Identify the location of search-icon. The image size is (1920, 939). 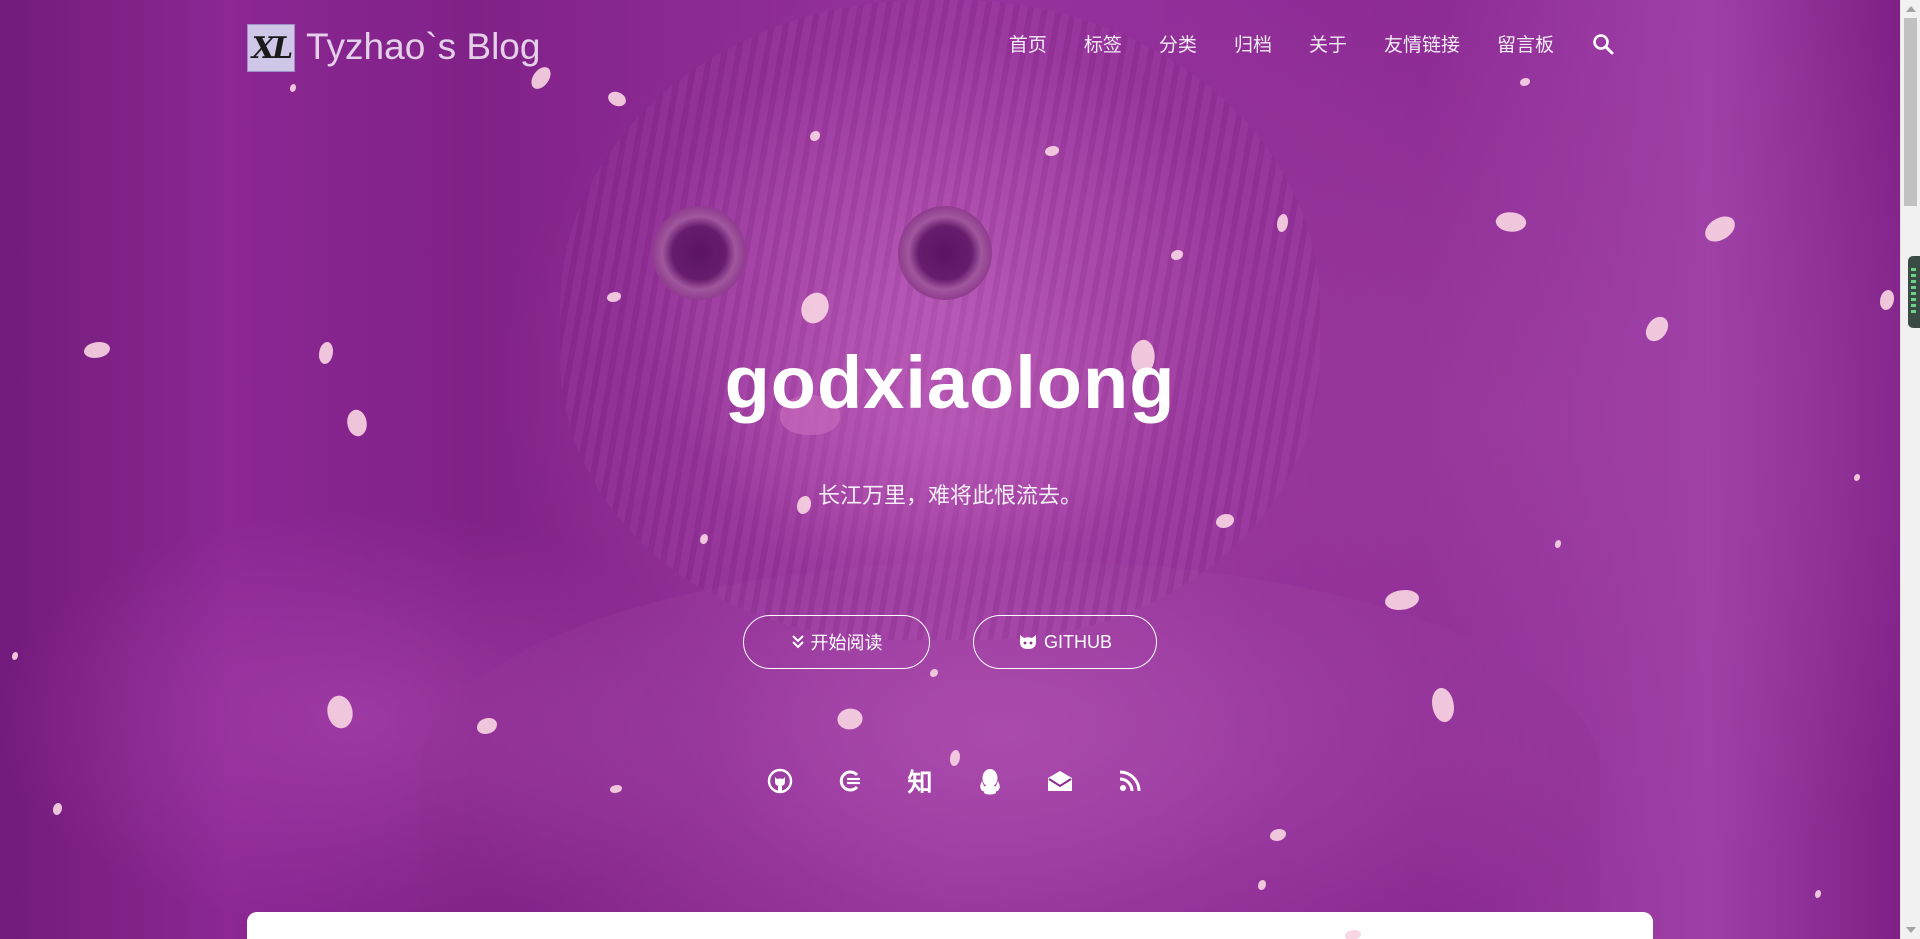
(1603, 44).